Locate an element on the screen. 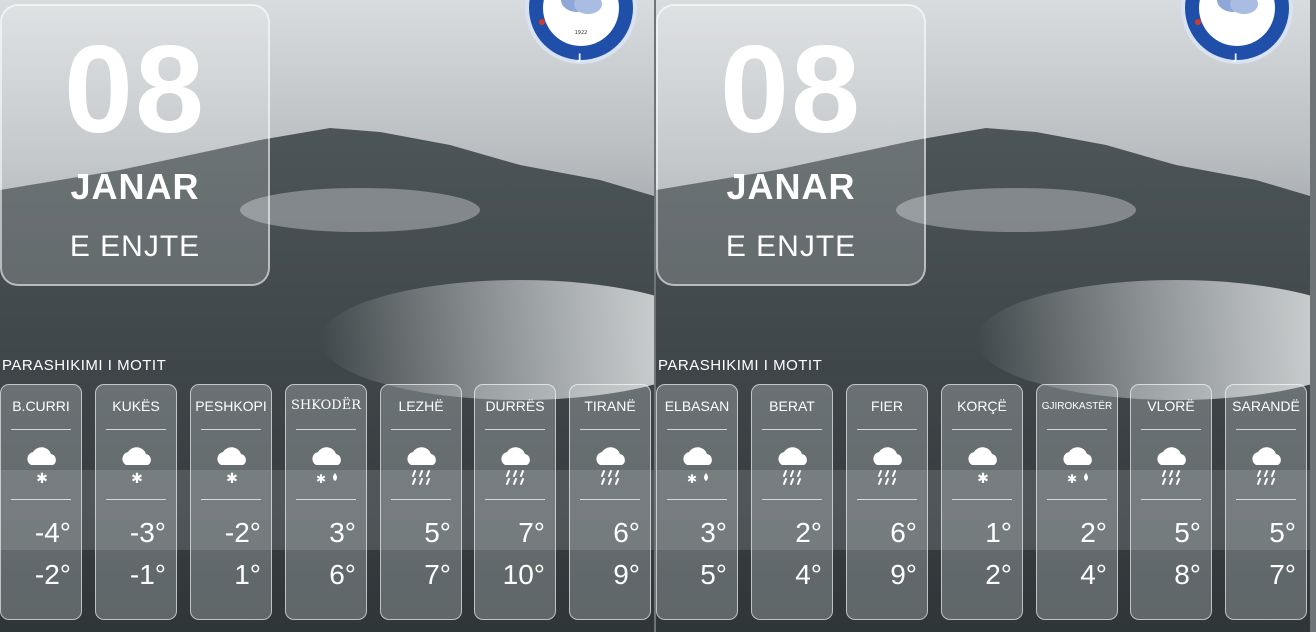 Image resolution: width=1316 pixels, height=632 pixels. city-name: KORÇË is located at coordinates (982, 406).